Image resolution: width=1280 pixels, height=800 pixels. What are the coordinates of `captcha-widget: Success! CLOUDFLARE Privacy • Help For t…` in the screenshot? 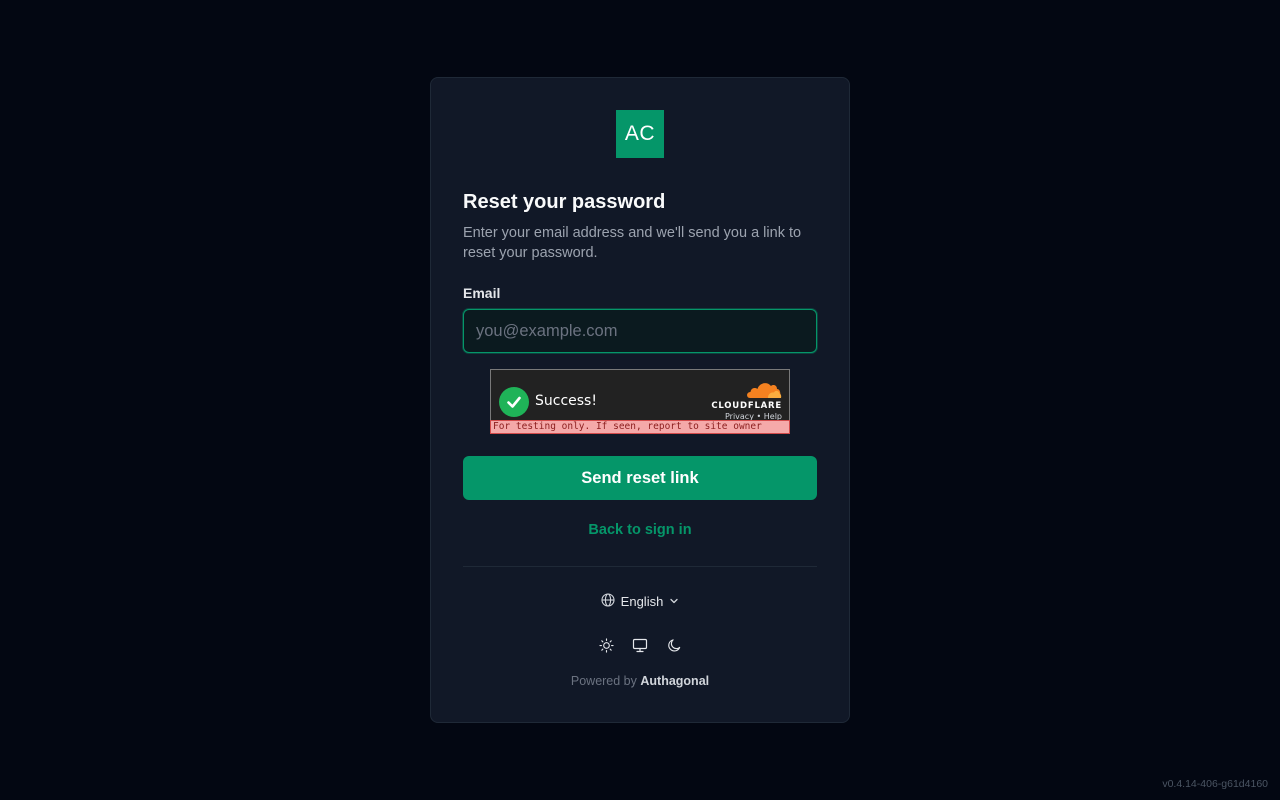 It's located at (640, 401).